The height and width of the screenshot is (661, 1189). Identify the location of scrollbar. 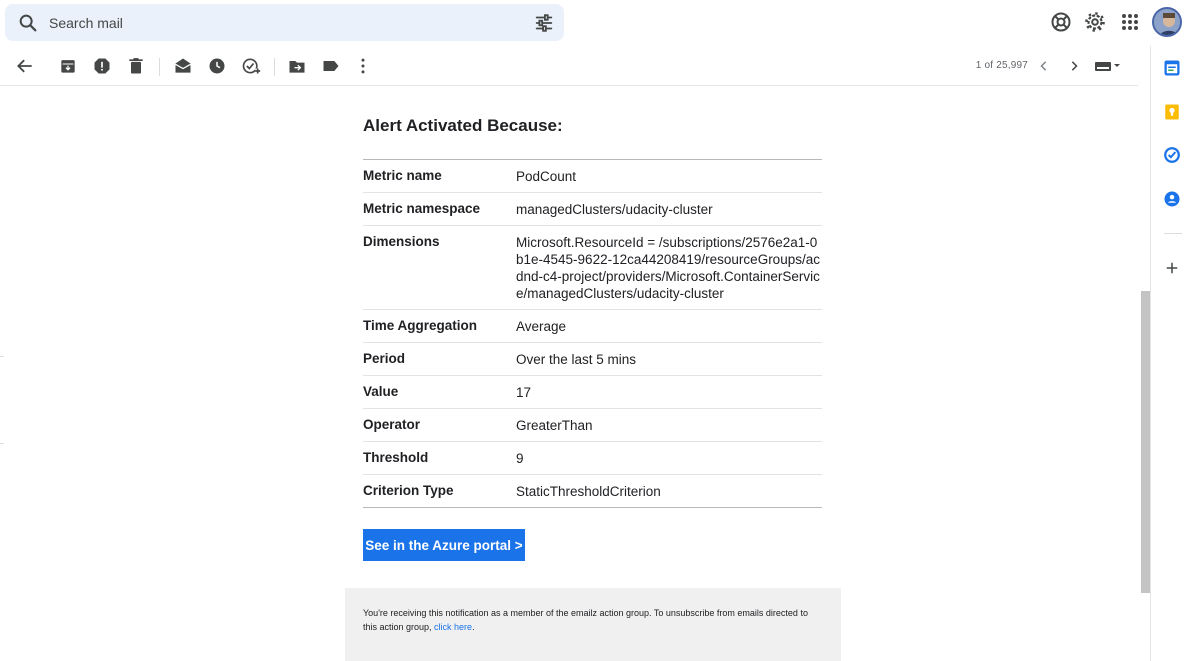
(1145, 373).